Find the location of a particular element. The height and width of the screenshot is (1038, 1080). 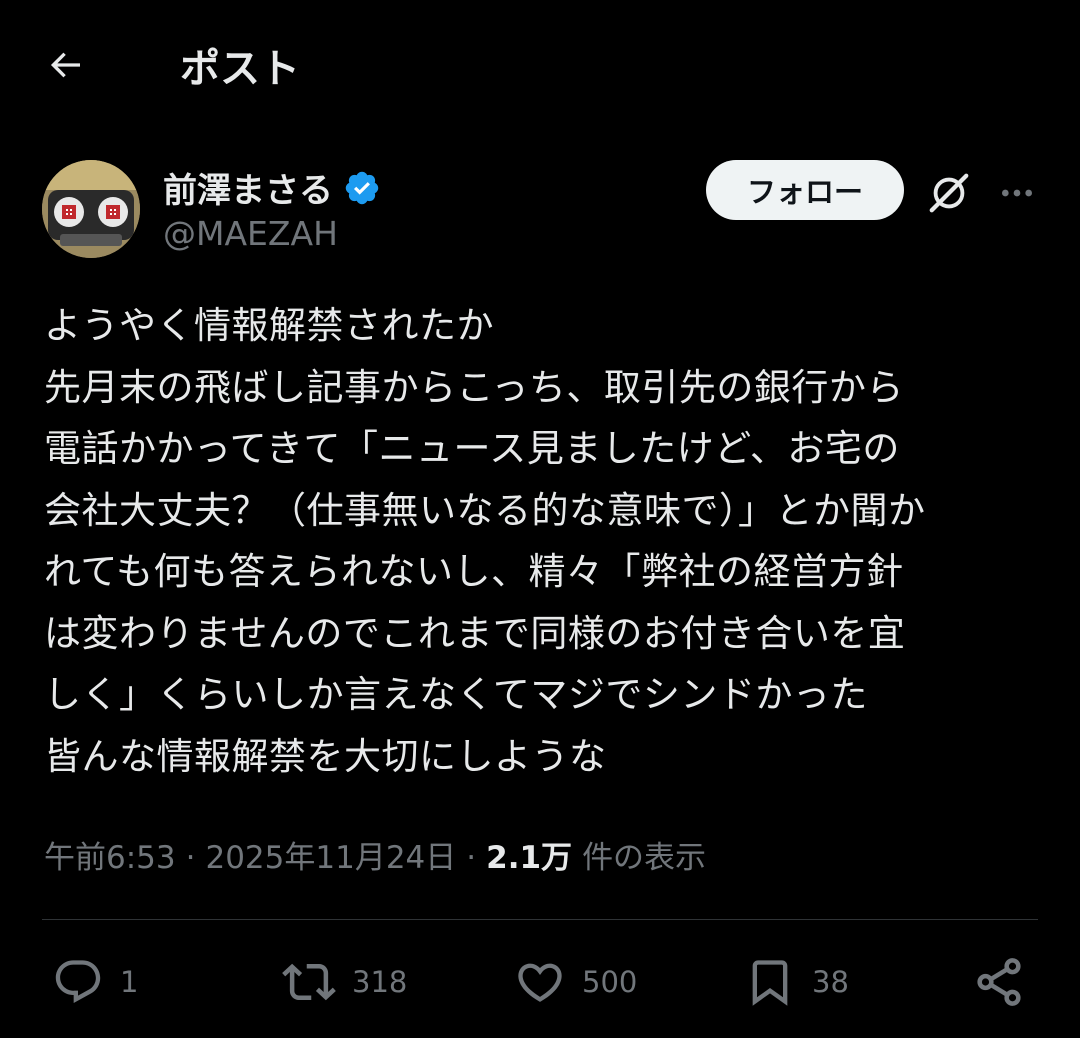

more-icon is located at coordinates (1017, 193).